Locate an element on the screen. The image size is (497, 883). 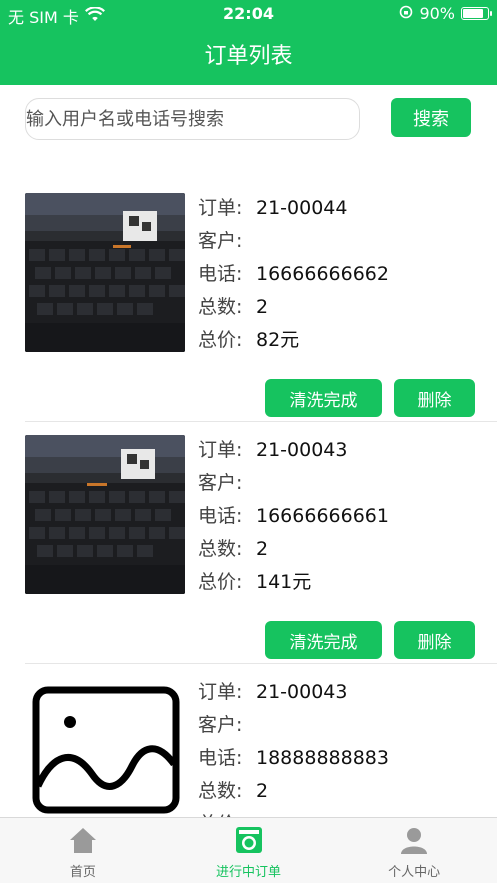
status-right: 90% is located at coordinates (445, 13).